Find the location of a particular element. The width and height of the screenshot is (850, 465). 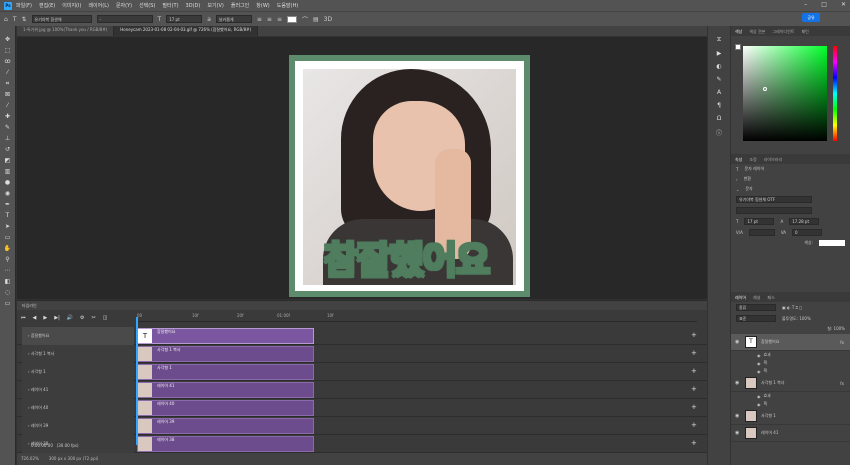

play-actions-icon: ▶ is located at coordinates (719, 53).